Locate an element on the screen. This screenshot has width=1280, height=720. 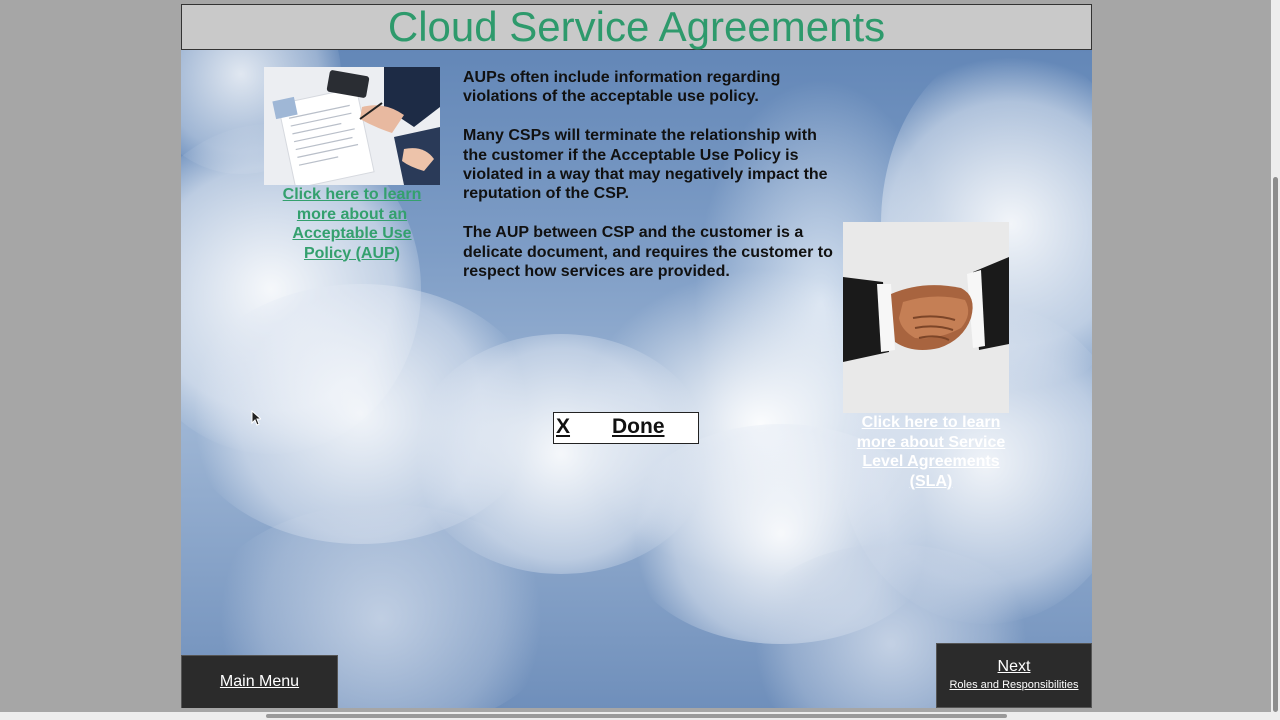
done-dialog: X Done is located at coordinates (626, 428).